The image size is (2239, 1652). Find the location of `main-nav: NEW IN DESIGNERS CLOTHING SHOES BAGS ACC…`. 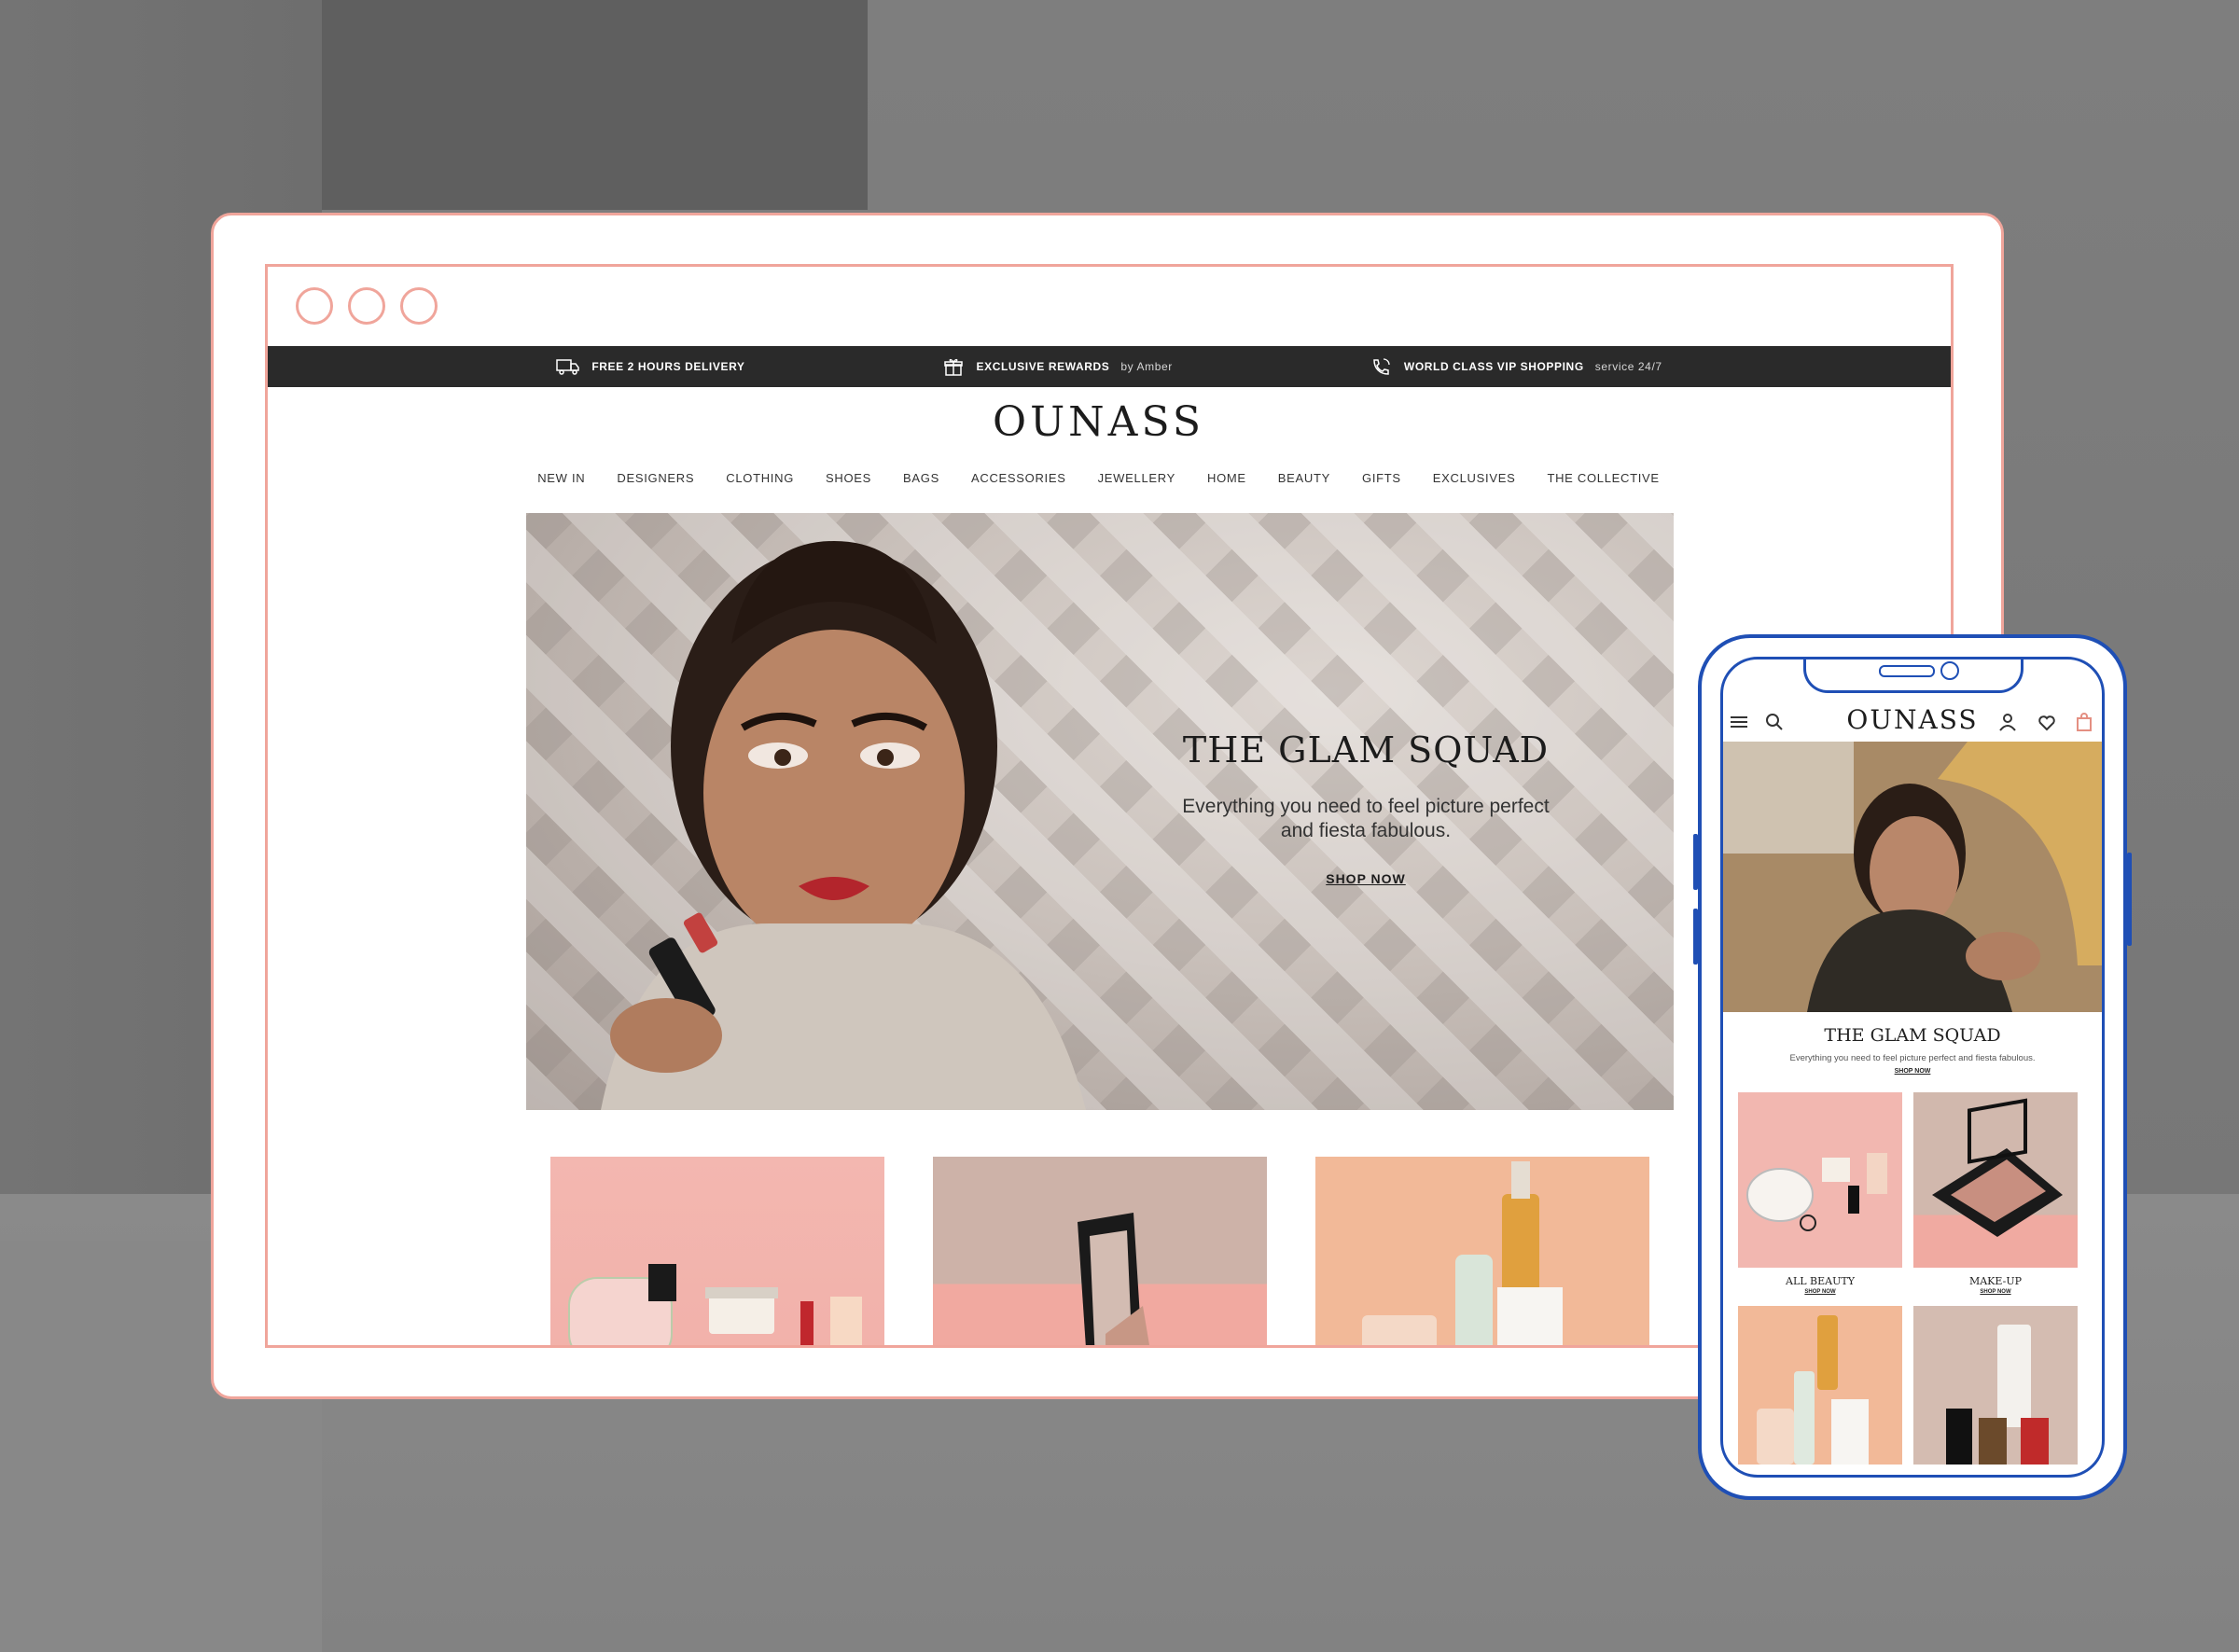

main-nav: NEW IN DESIGNERS CLOTHING SHOES BAGS ACC… is located at coordinates (1098, 478).